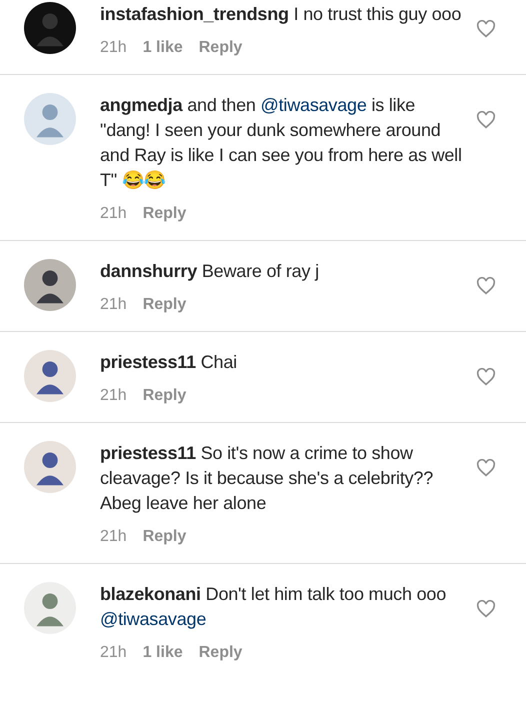 The width and height of the screenshot is (526, 720). What do you see at coordinates (281, 14) in the screenshot?
I see `comment-text: instafashion_trendsng I no trust this guy ooo` at bounding box center [281, 14].